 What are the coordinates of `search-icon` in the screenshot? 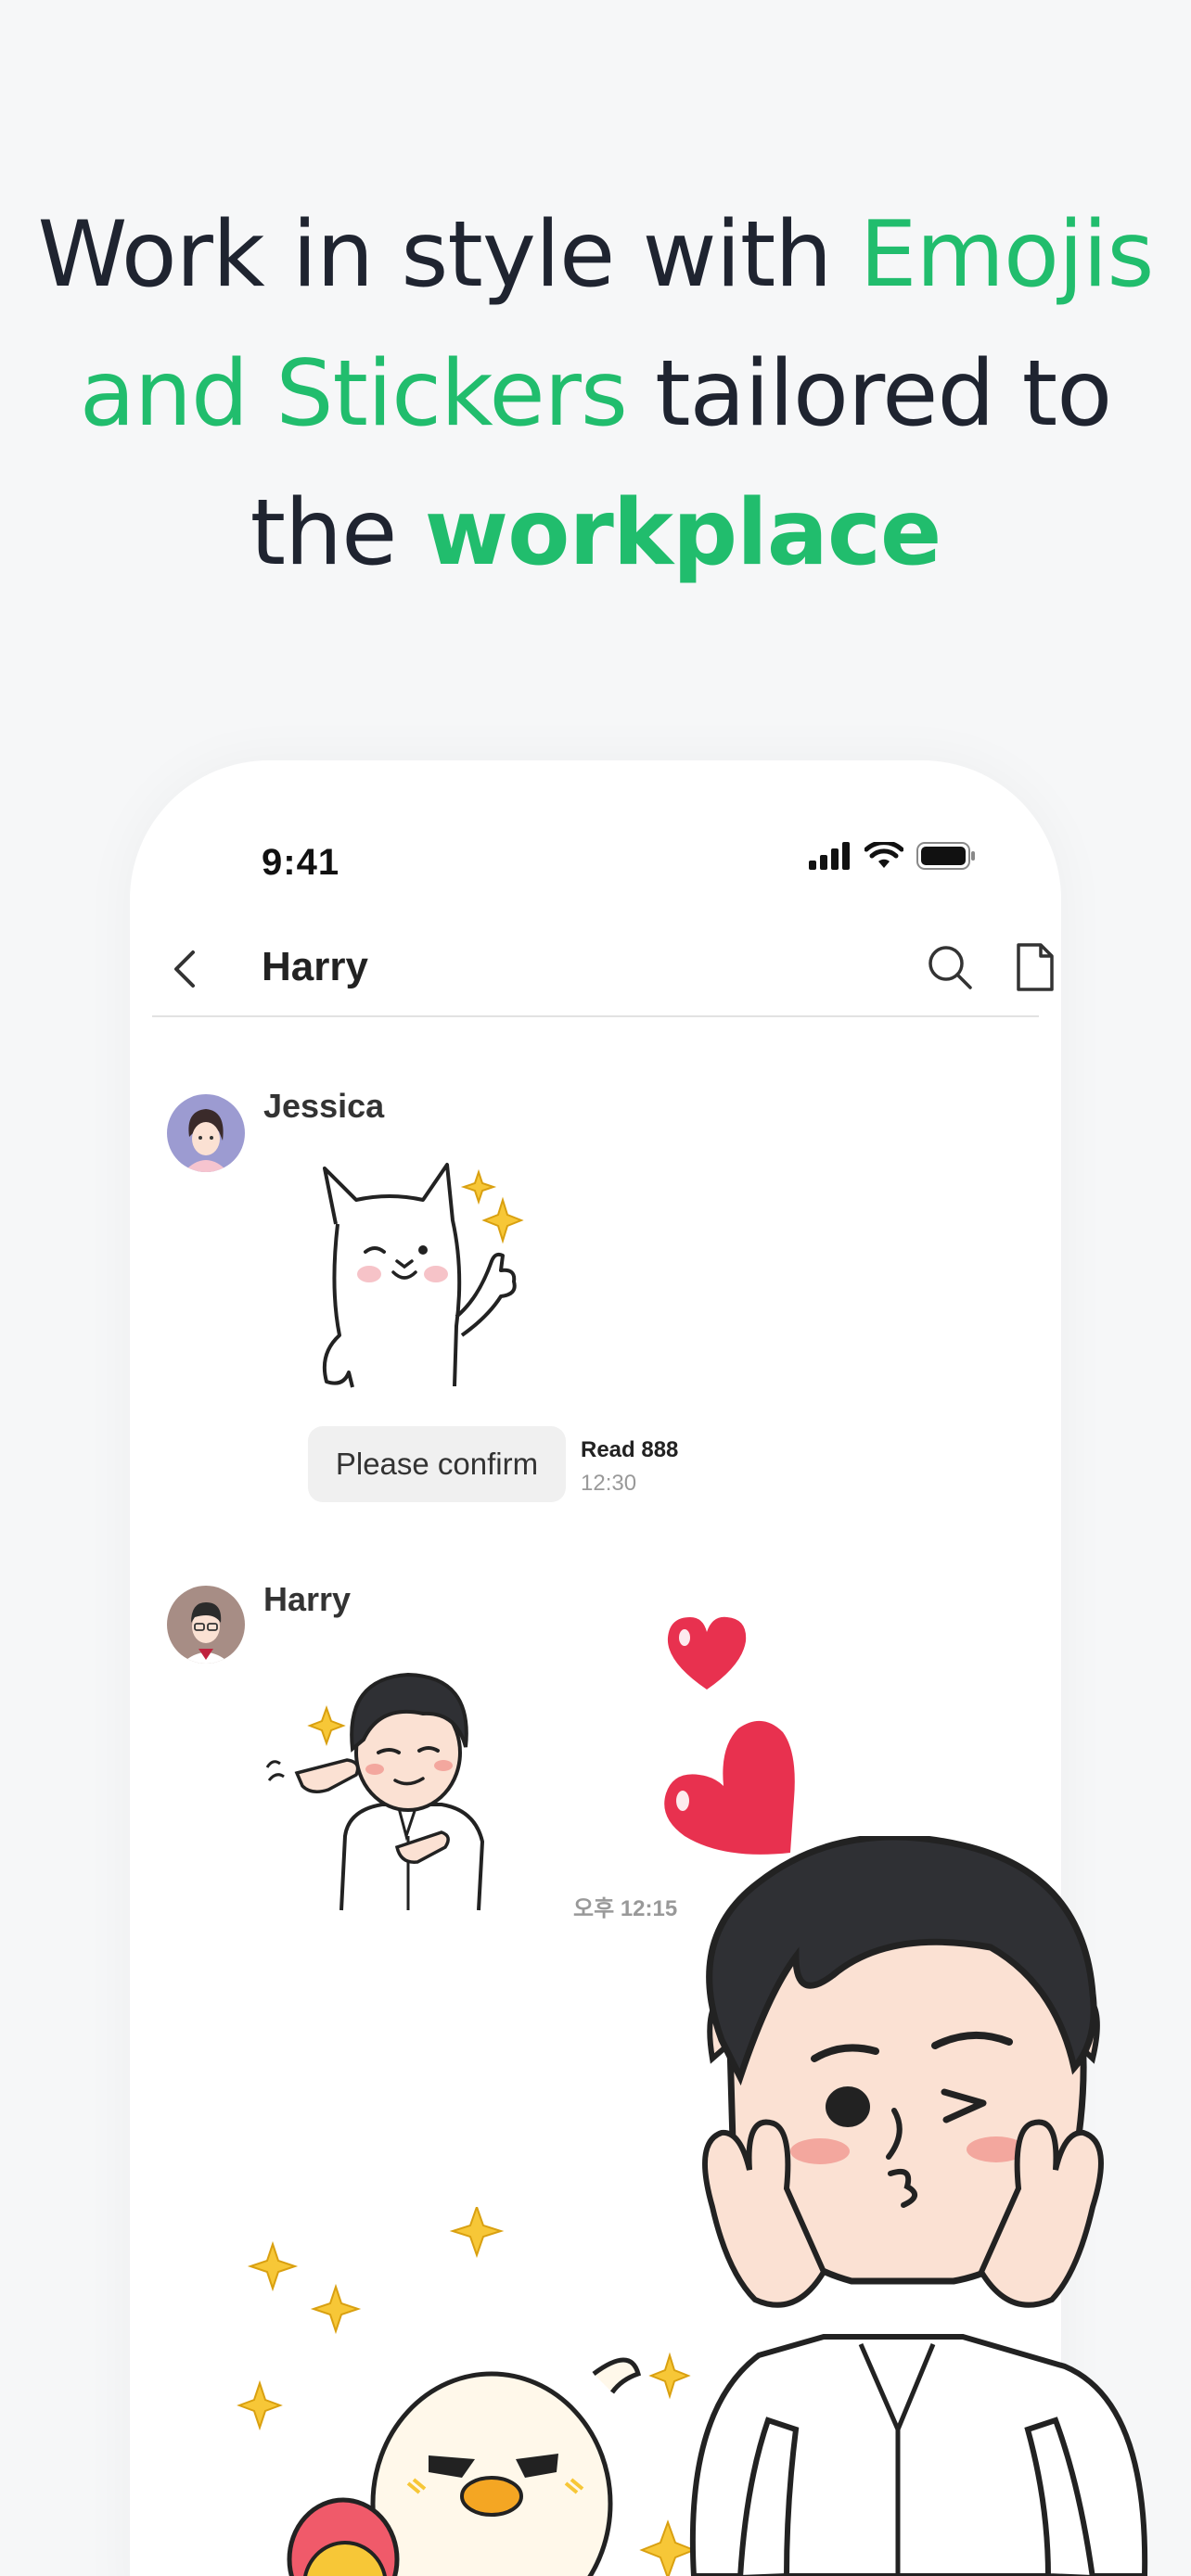 It's located at (950, 967).